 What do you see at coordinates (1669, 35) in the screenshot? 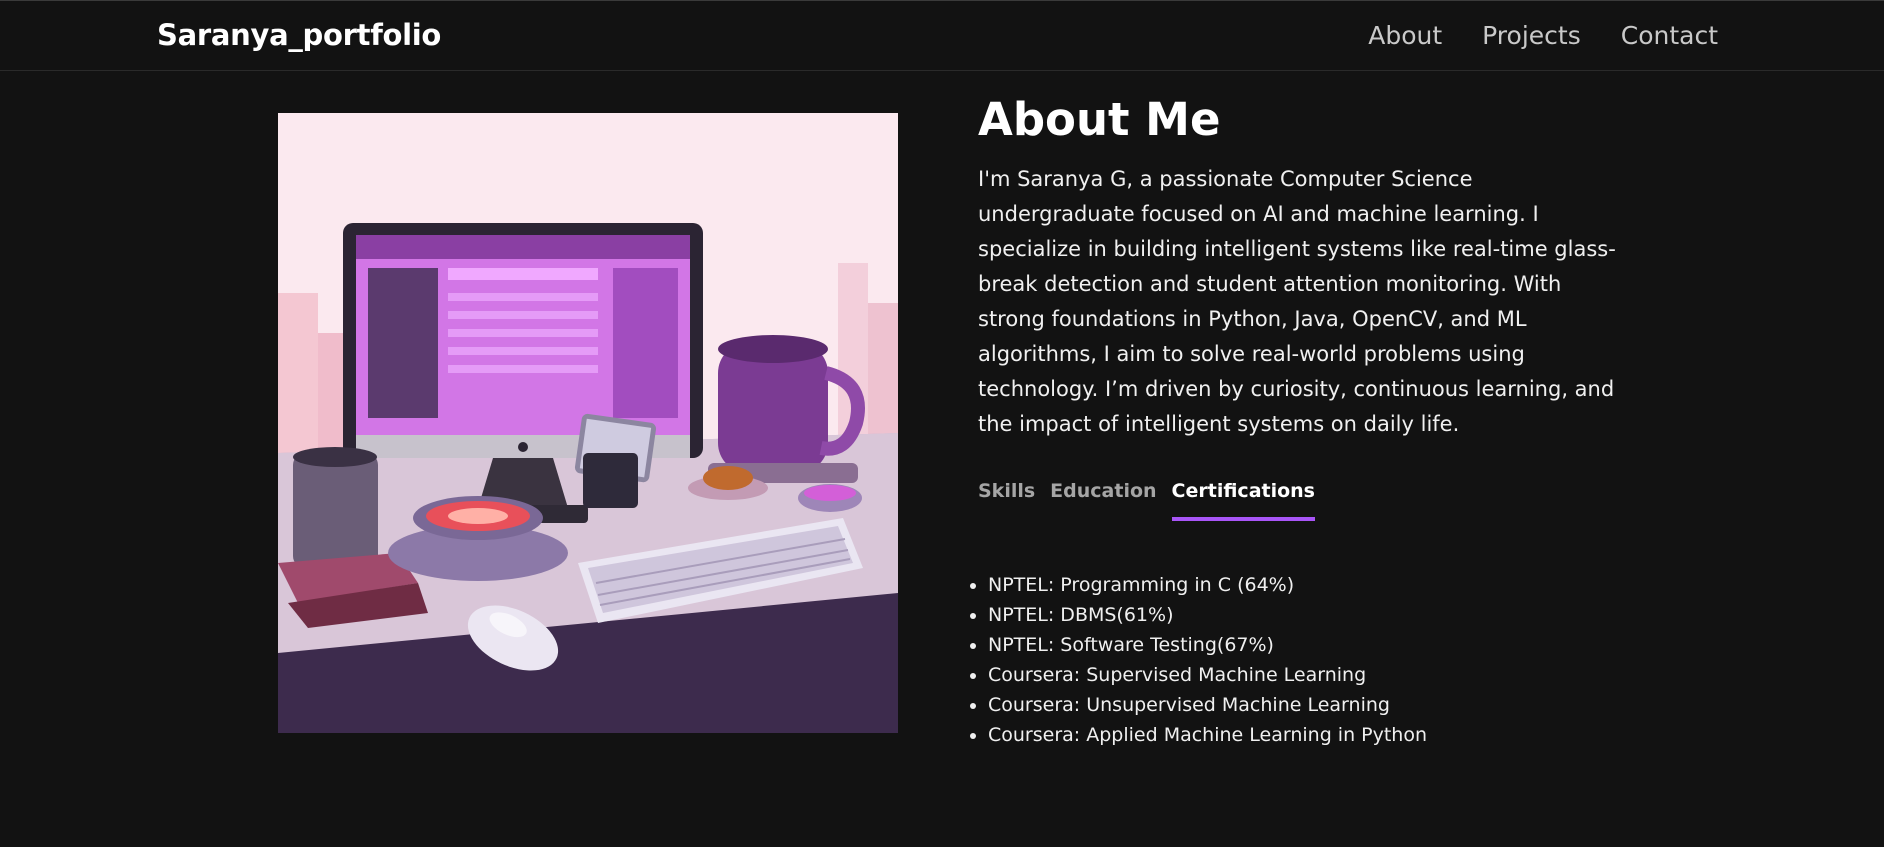
I see `nav-contact-link: Contact` at bounding box center [1669, 35].